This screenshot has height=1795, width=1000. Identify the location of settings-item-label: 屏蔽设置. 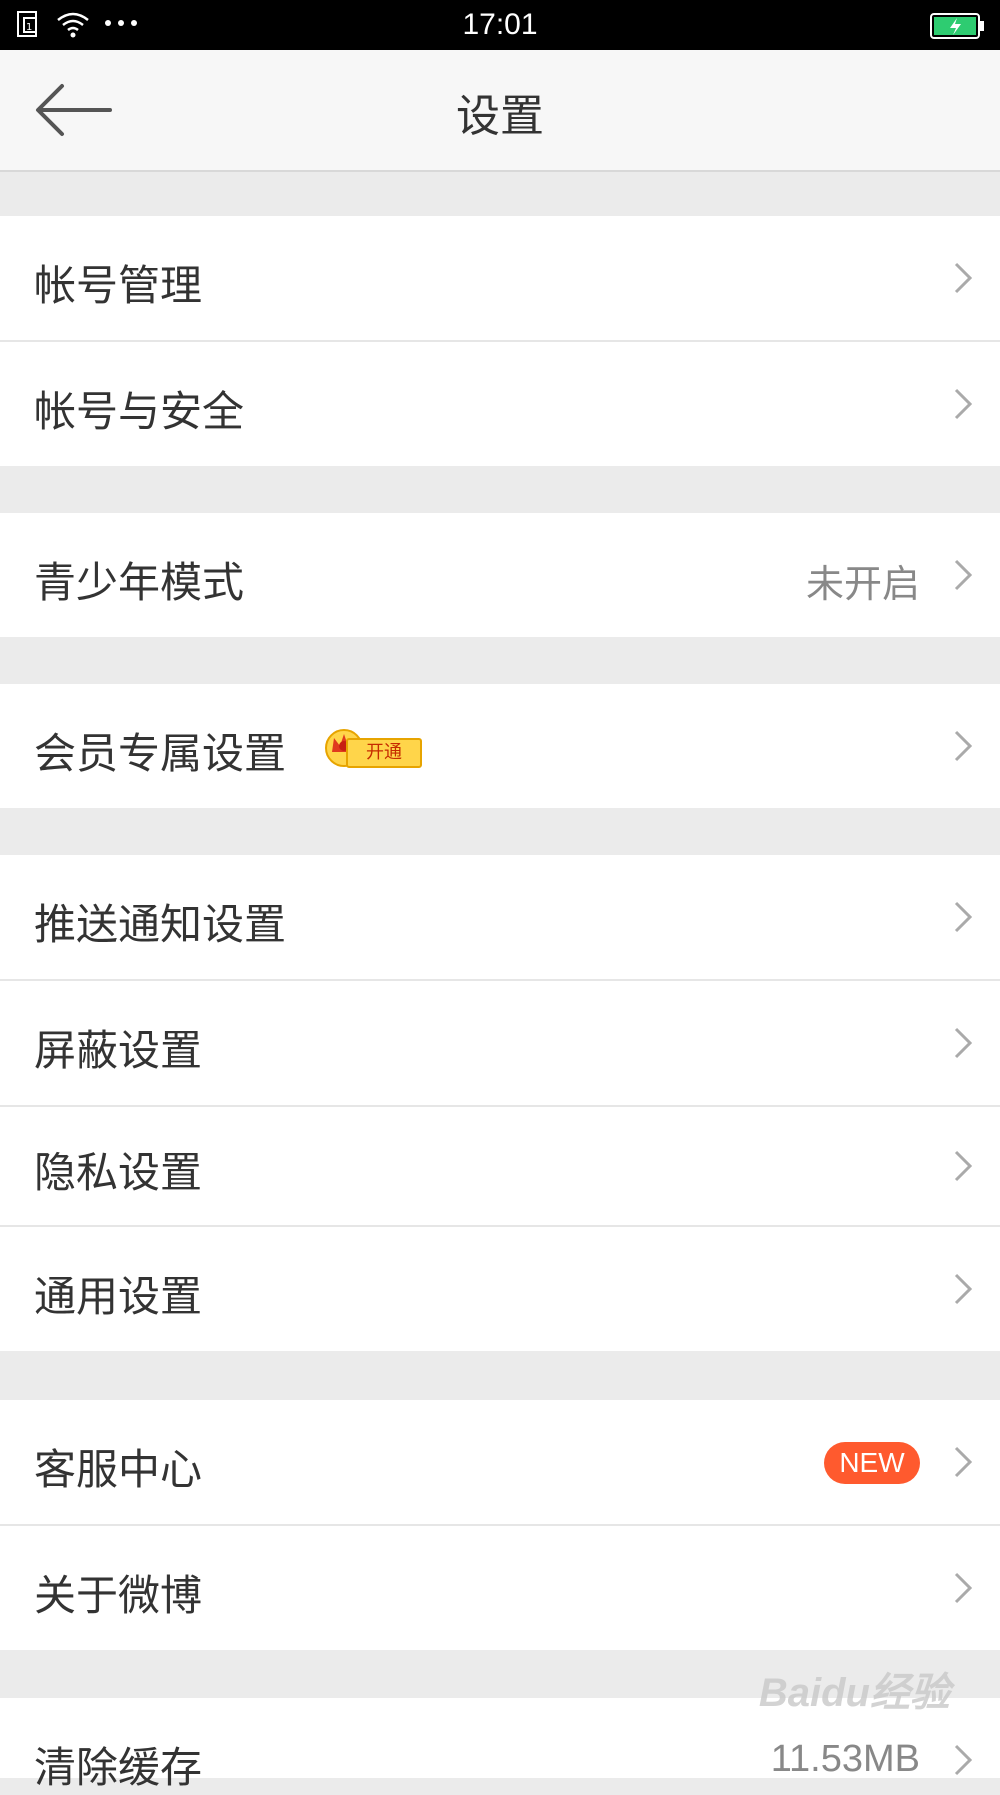
(118, 1050).